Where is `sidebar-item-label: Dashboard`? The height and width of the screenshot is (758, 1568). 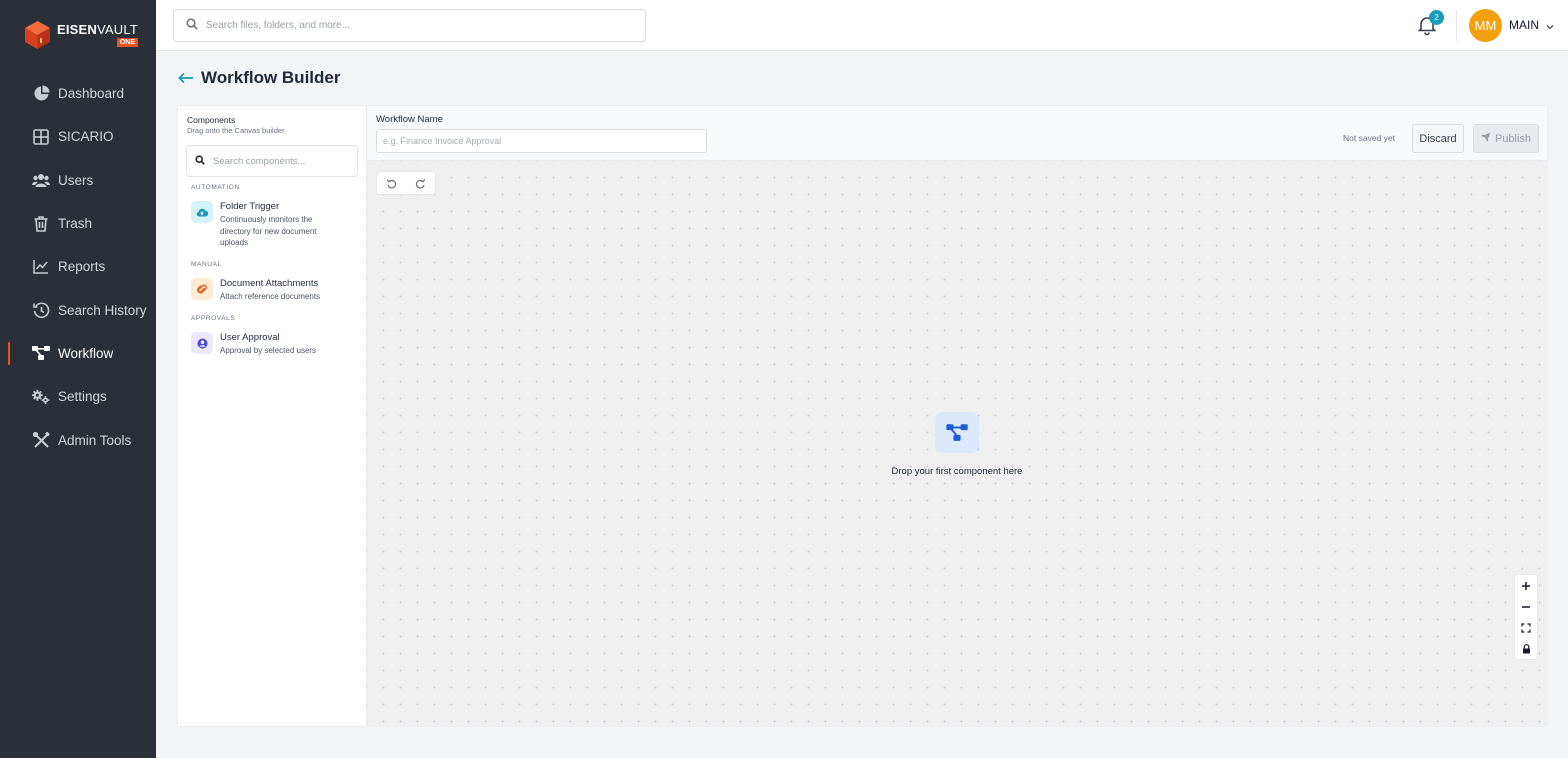 sidebar-item-label: Dashboard is located at coordinates (91, 94).